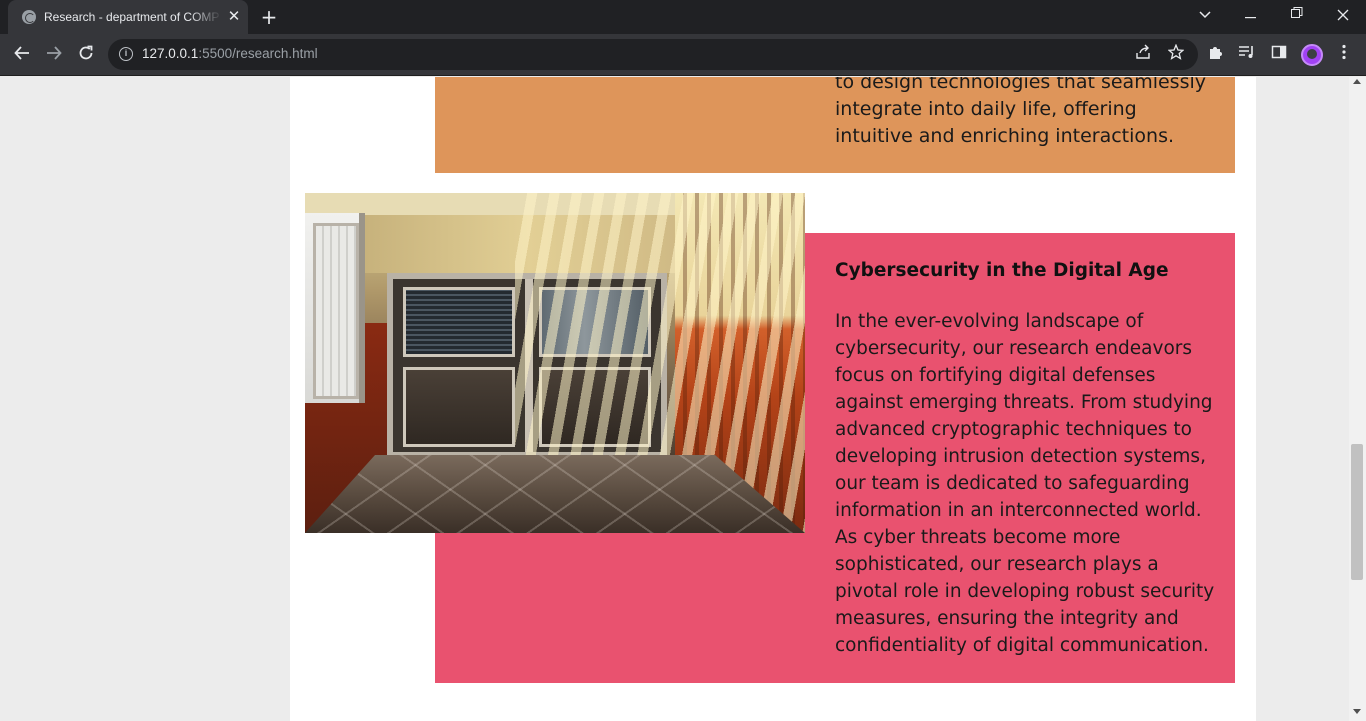 The image size is (1366, 721). I want to click on address-bar: i 127.0.0.1:5500/research.html, so click(653, 54).